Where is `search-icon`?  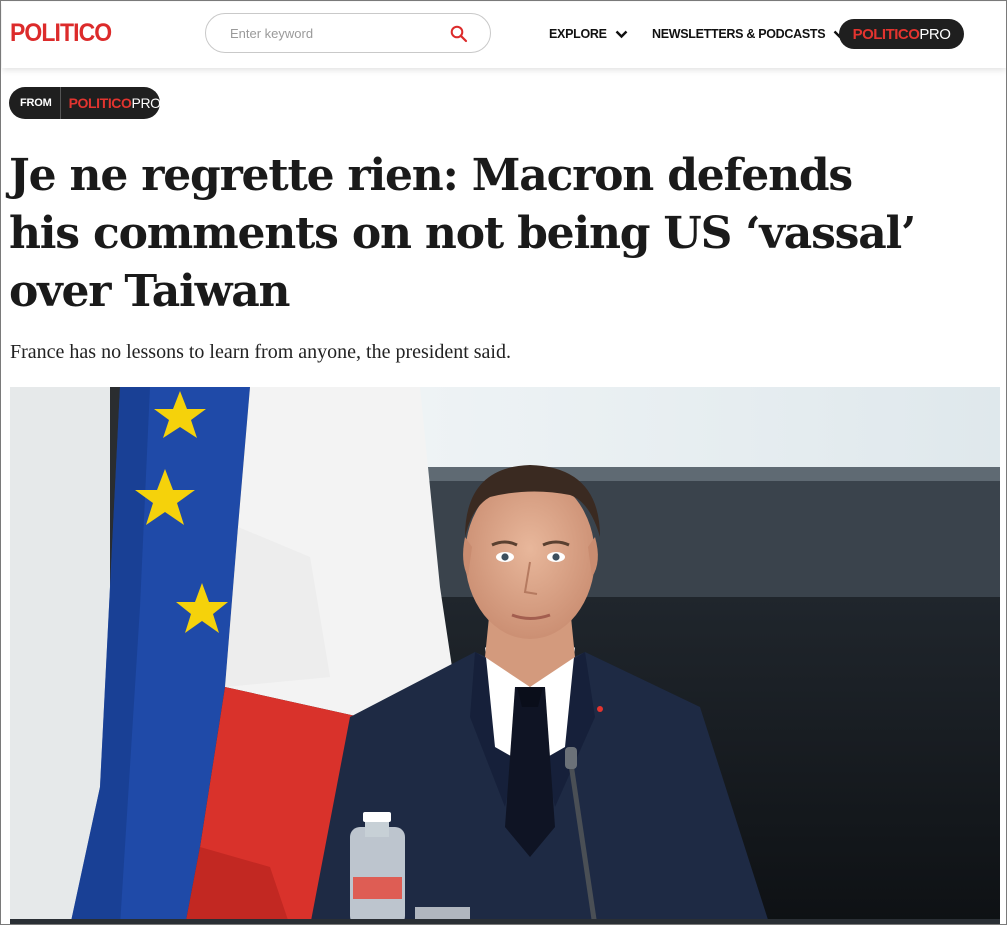 search-icon is located at coordinates (459, 34).